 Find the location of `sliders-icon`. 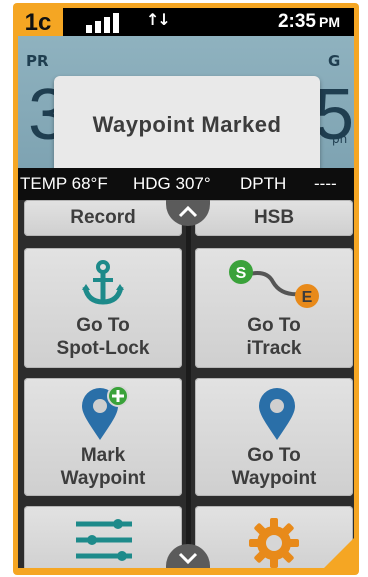

sliders-icon is located at coordinates (104, 540).